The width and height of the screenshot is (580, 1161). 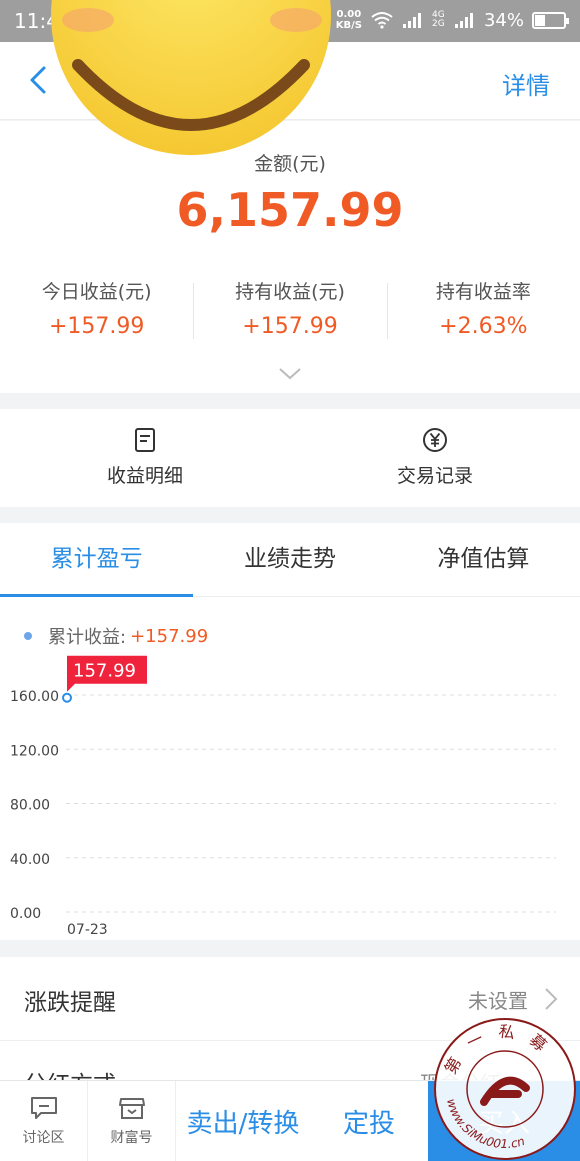 I want to click on y-tick-label: 40.00, so click(x=30, y=860).